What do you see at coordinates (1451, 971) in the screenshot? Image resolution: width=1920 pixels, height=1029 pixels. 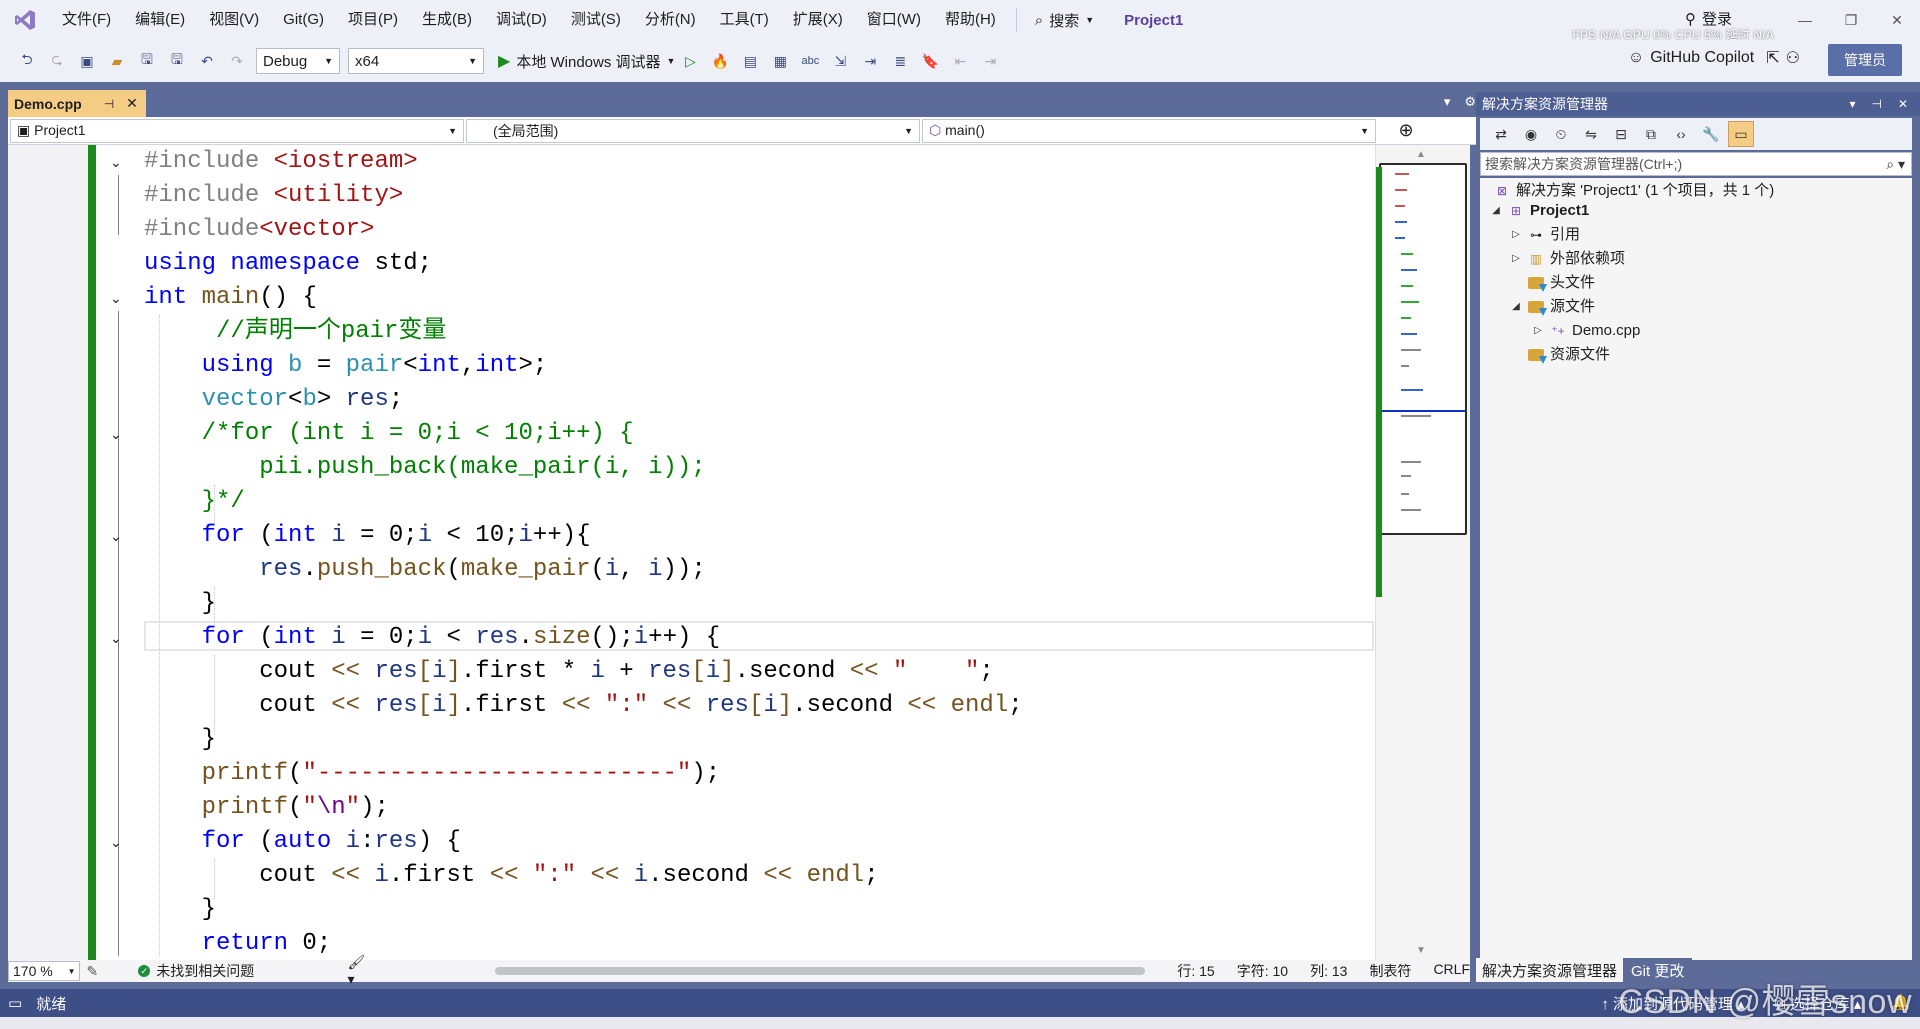 I see `line-ending-indicator: CRLF` at bounding box center [1451, 971].